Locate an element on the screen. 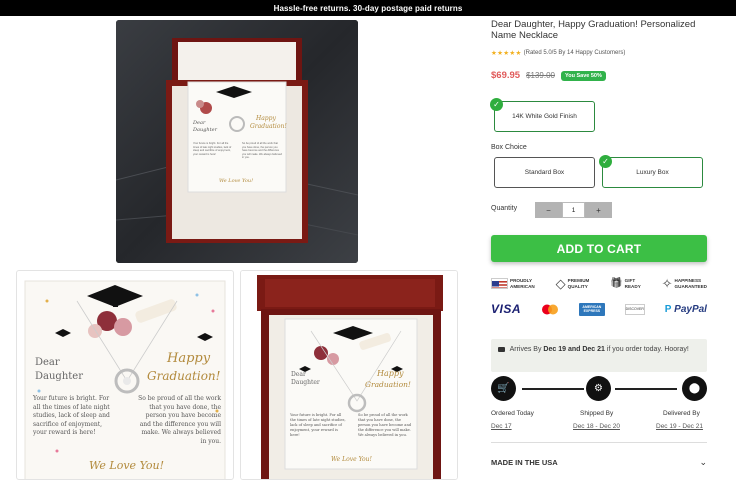  finish-selected-check-icon: ✓ is located at coordinates (496, 104).